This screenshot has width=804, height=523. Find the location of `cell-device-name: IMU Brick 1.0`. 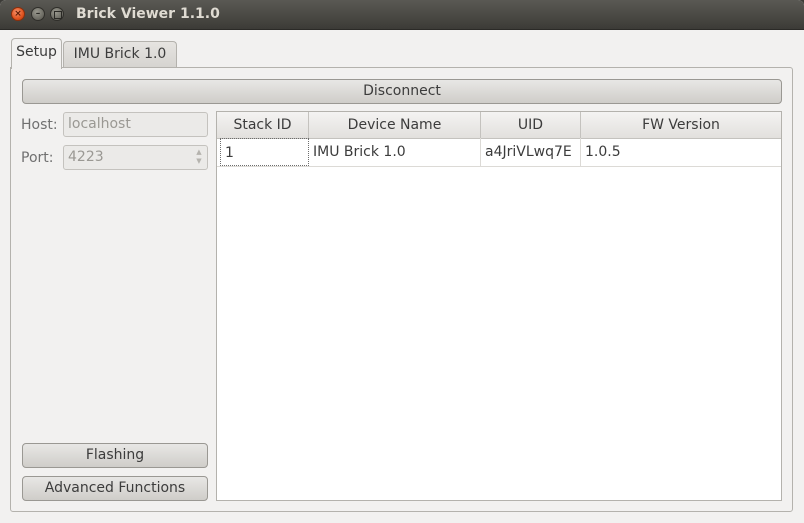

cell-device-name: IMU Brick 1.0 is located at coordinates (395, 152).